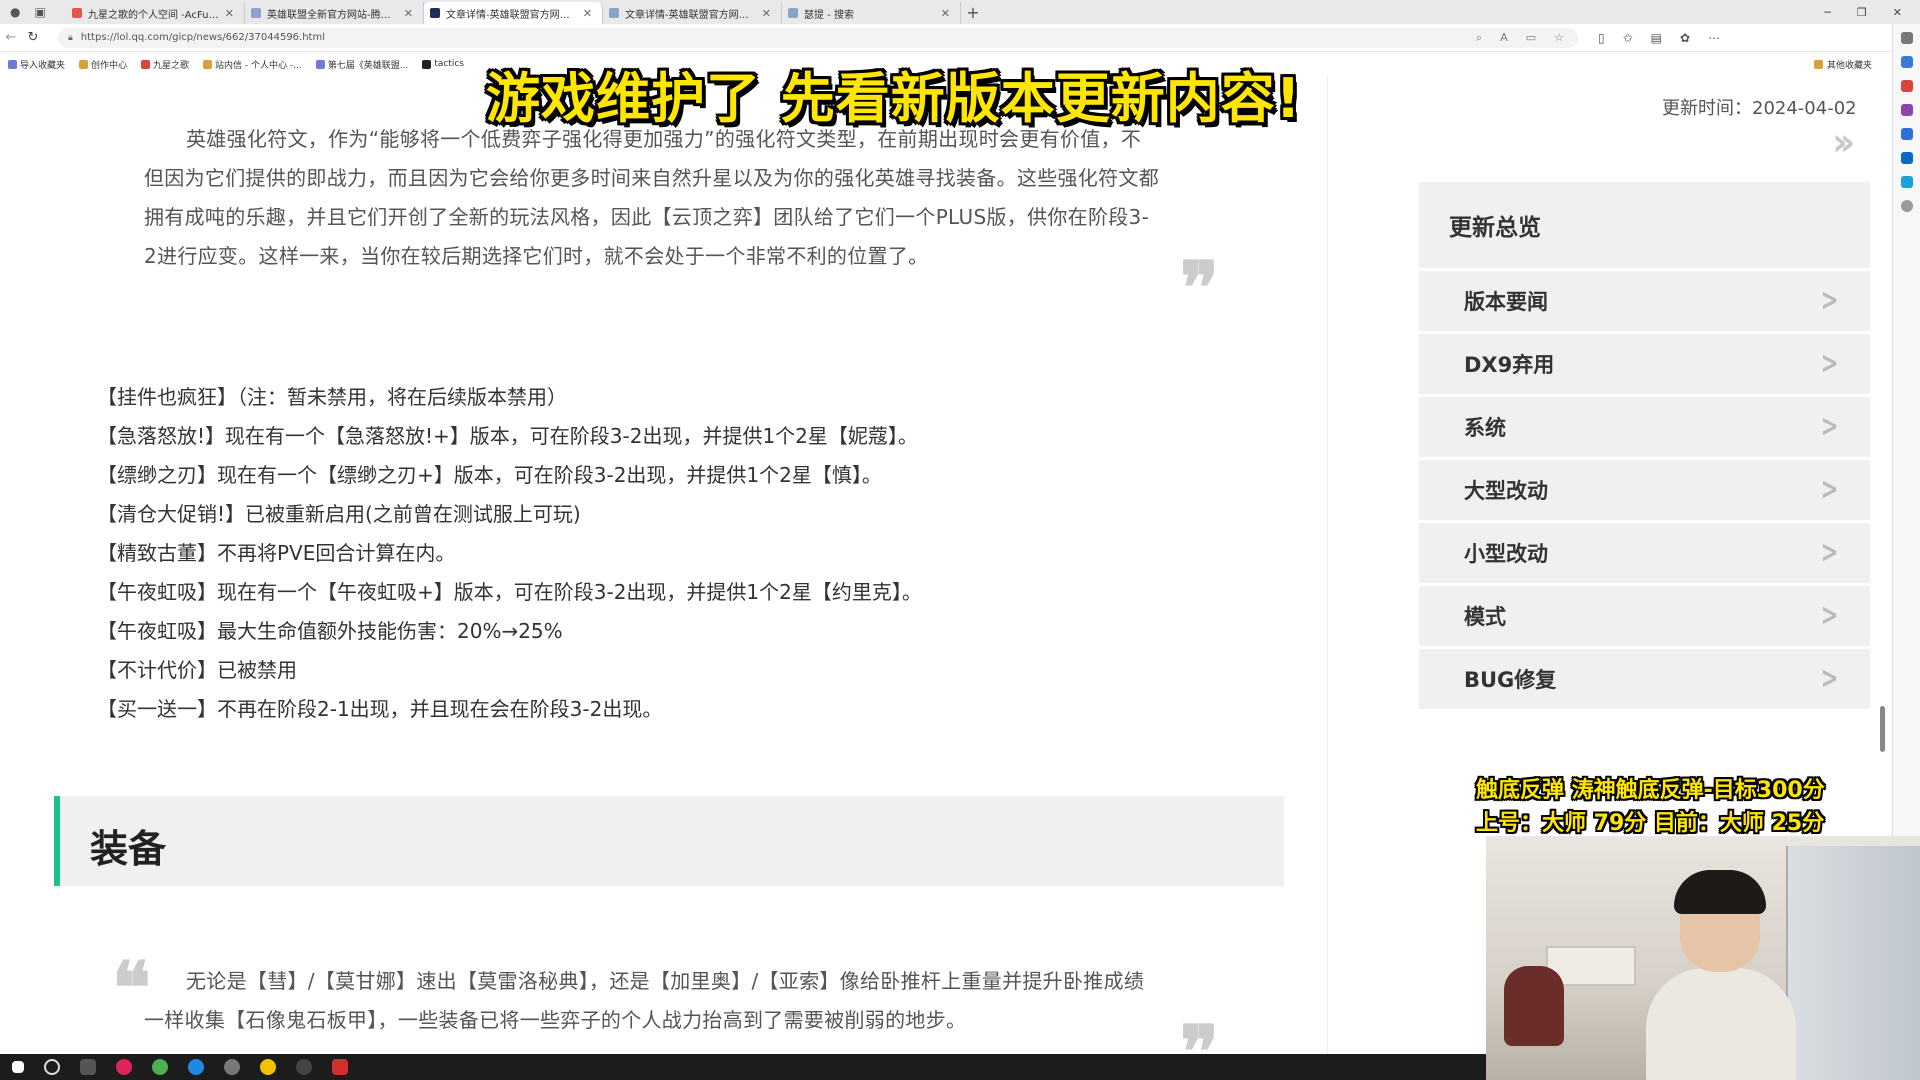  Describe the element at coordinates (1504, 38) in the screenshot. I see `read-aloud-icon: A` at that location.